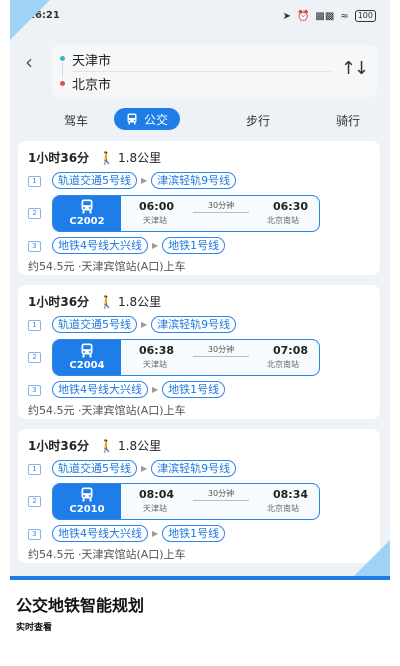 The width and height of the screenshot is (400, 666). Describe the element at coordinates (186, 213) in the screenshot. I see `bus-segment: C2002 06:00 天津站 30分钟 06:30 北京南站` at that location.